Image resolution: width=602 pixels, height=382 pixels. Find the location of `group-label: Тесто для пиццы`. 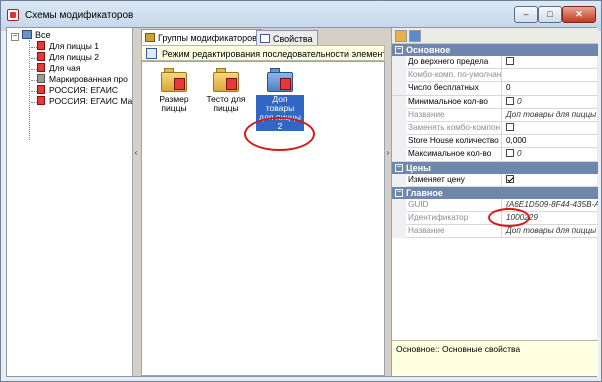

group-label: Тесто для пиццы is located at coordinates (226, 103).